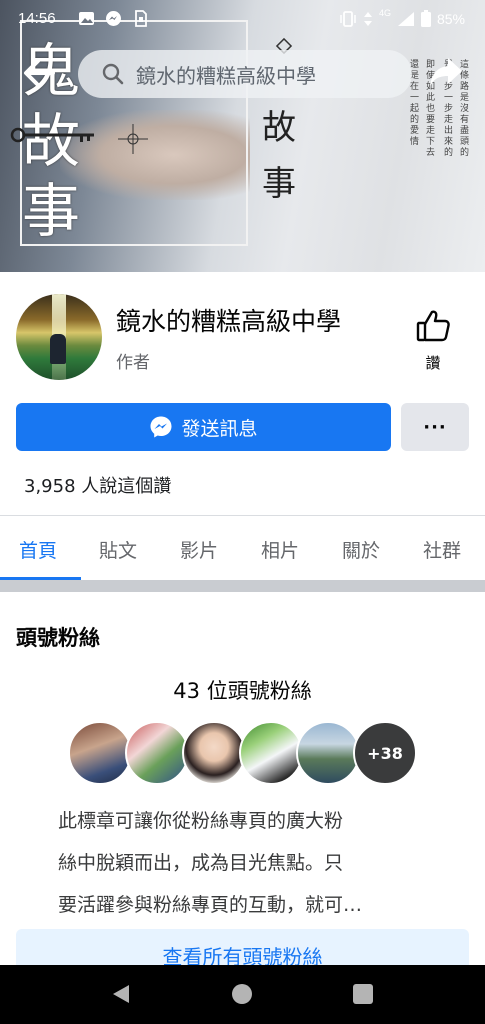 Image resolution: width=485 pixels, height=1024 pixels. Describe the element at coordinates (229, 321) in the screenshot. I see `page-title: 鏡水的糟糕高級中學` at that location.